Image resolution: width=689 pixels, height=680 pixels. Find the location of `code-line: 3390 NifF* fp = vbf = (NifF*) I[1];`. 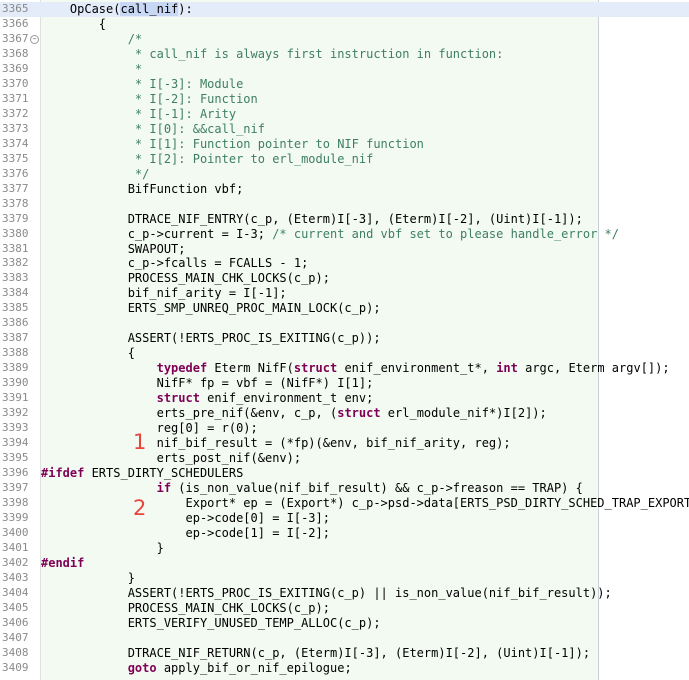

code-line: 3390 NifF* fp = vbf = (NifF*) I[1]; is located at coordinates (344, 383).